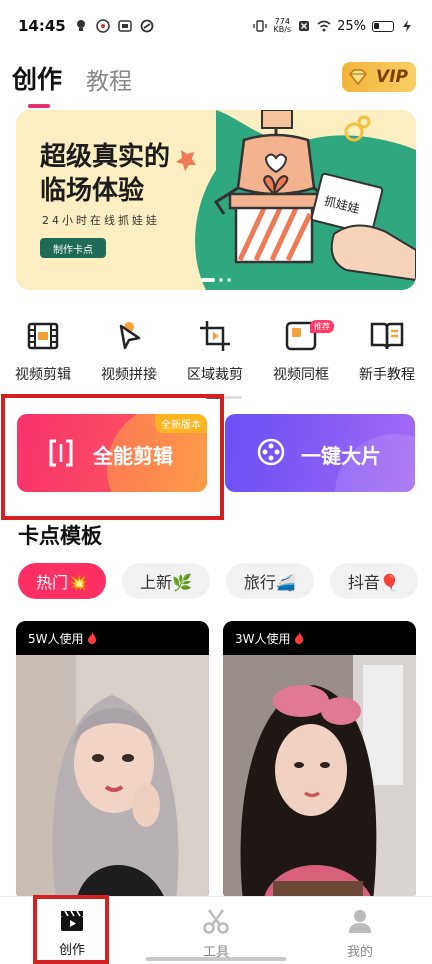  Describe the element at coordinates (271, 452) in the screenshot. I see `film-reel-icon` at that location.